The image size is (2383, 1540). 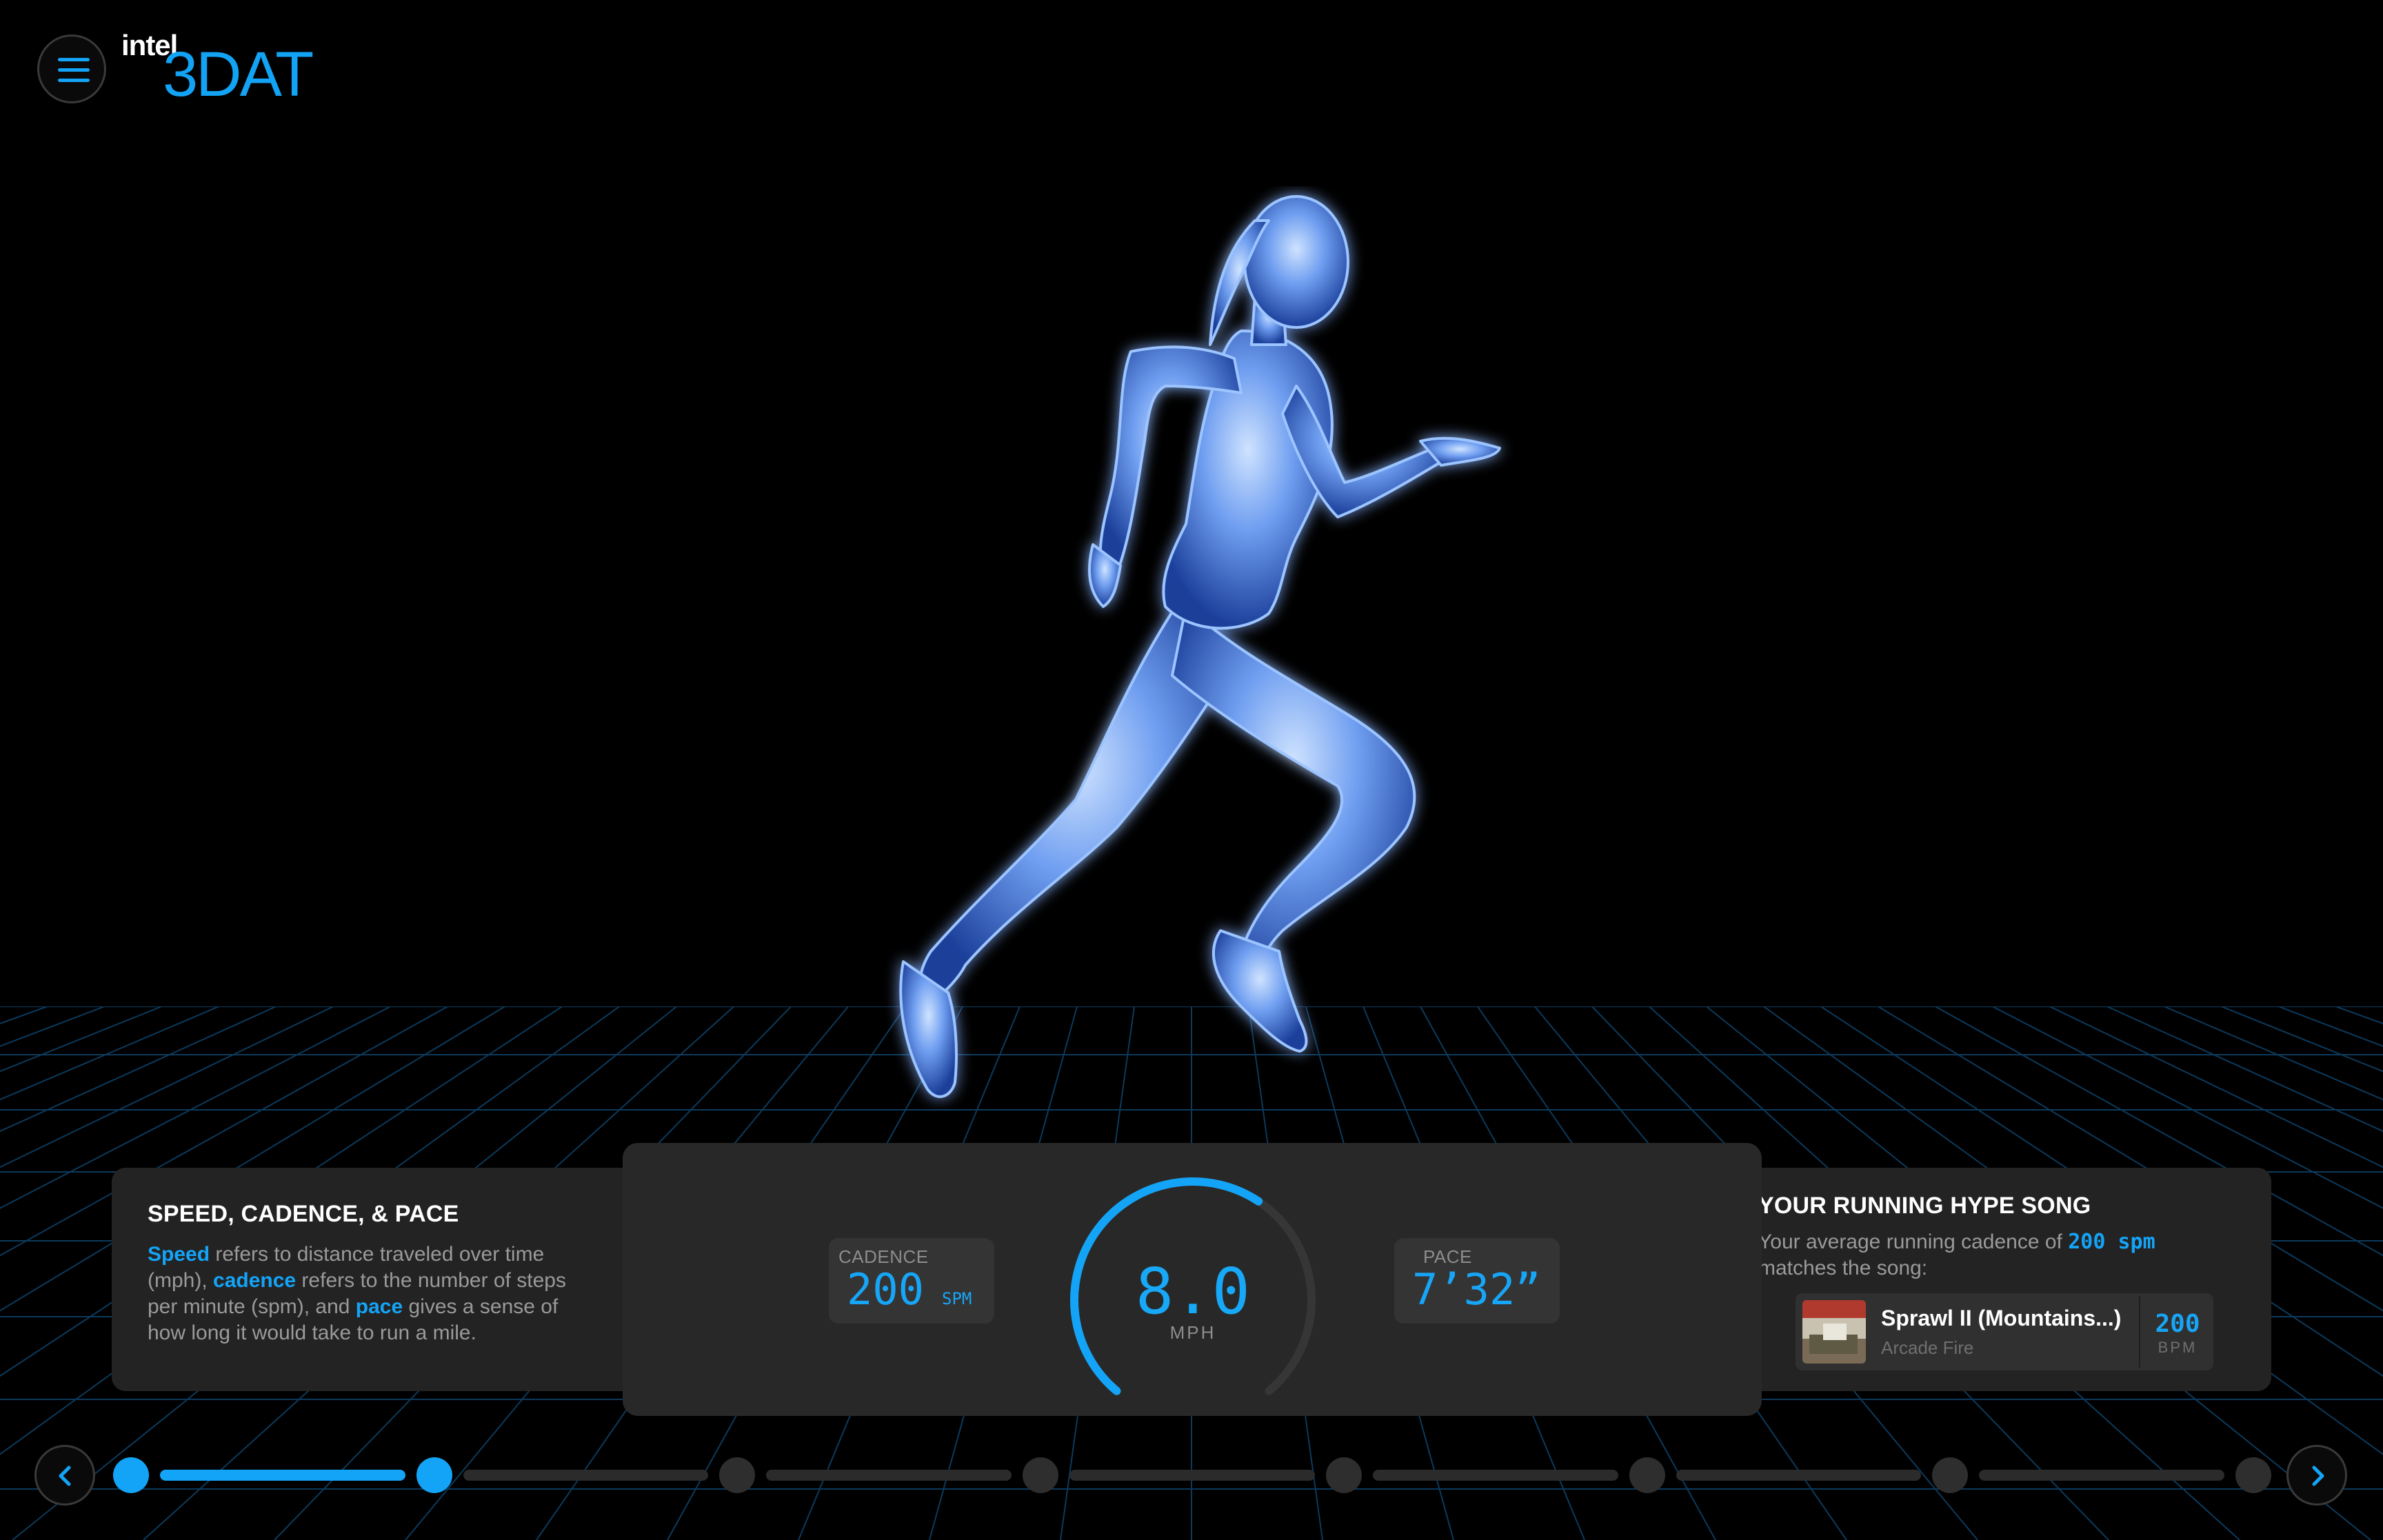 What do you see at coordinates (1924, 1206) in the screenshot?
I see `song-panel-title: YOUR RUNNING HYPE SONG` at bounding box center [1924, 1206].